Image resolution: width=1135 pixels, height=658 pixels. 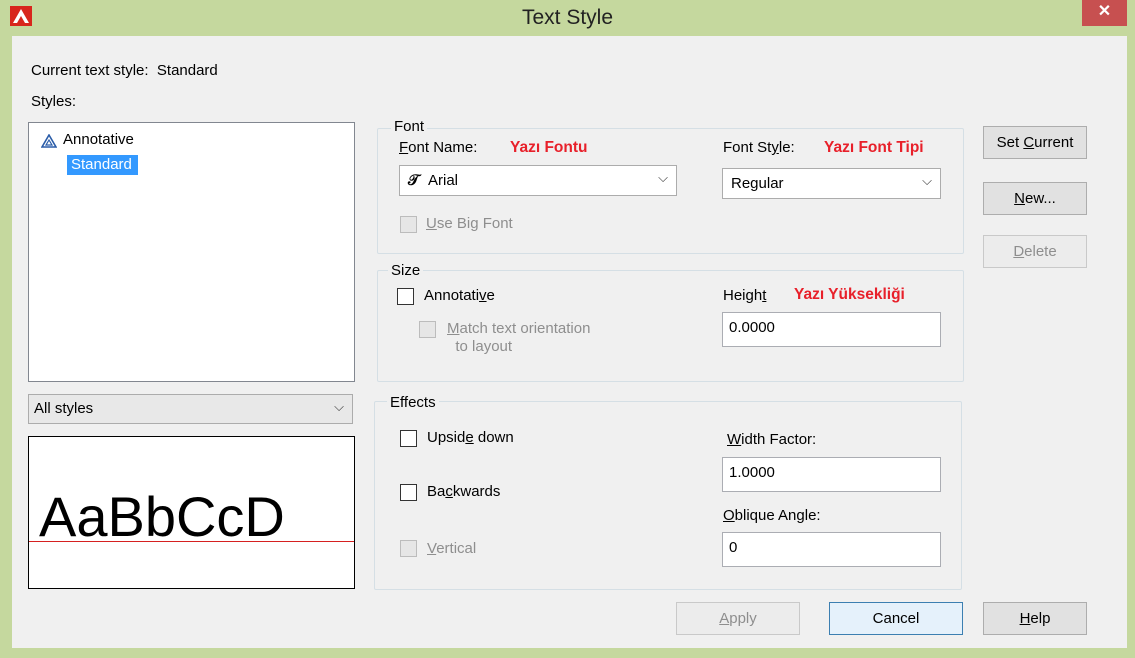 What do you see at coordinates (408, 438) in the screenshot?
I see `upside-down-checkbox` at bounding box center [408, 438].